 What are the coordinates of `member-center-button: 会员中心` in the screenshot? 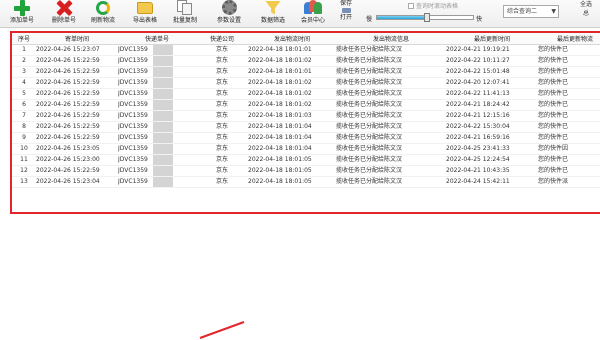 It's located at (313, 14).